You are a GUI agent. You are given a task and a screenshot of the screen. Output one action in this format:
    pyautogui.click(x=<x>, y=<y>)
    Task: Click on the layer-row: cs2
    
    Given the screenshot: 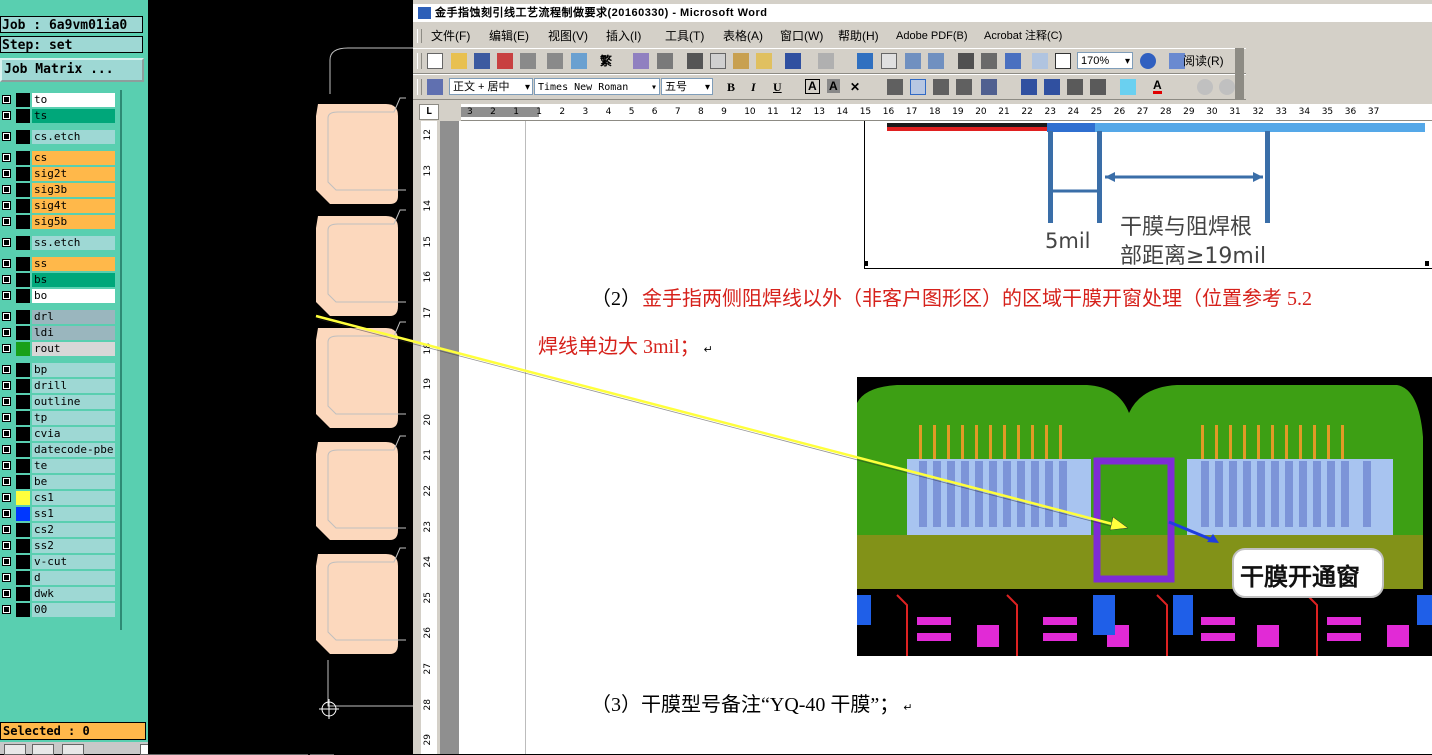 What is the action you would take?
    pyautogui.click(x=59, y=530)
    